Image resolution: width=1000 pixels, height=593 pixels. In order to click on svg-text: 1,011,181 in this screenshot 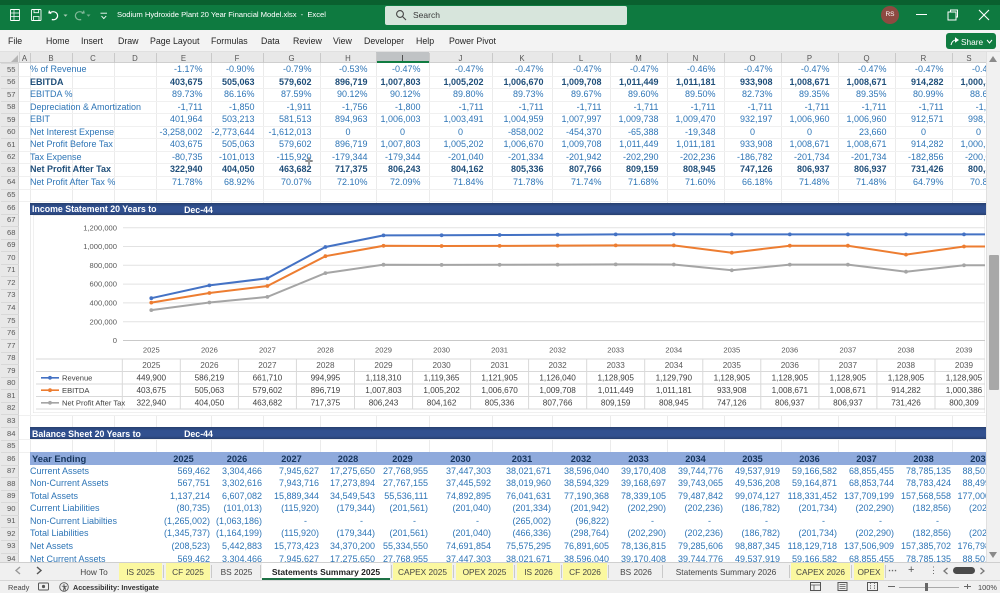, I will do `click(674, 390)`.